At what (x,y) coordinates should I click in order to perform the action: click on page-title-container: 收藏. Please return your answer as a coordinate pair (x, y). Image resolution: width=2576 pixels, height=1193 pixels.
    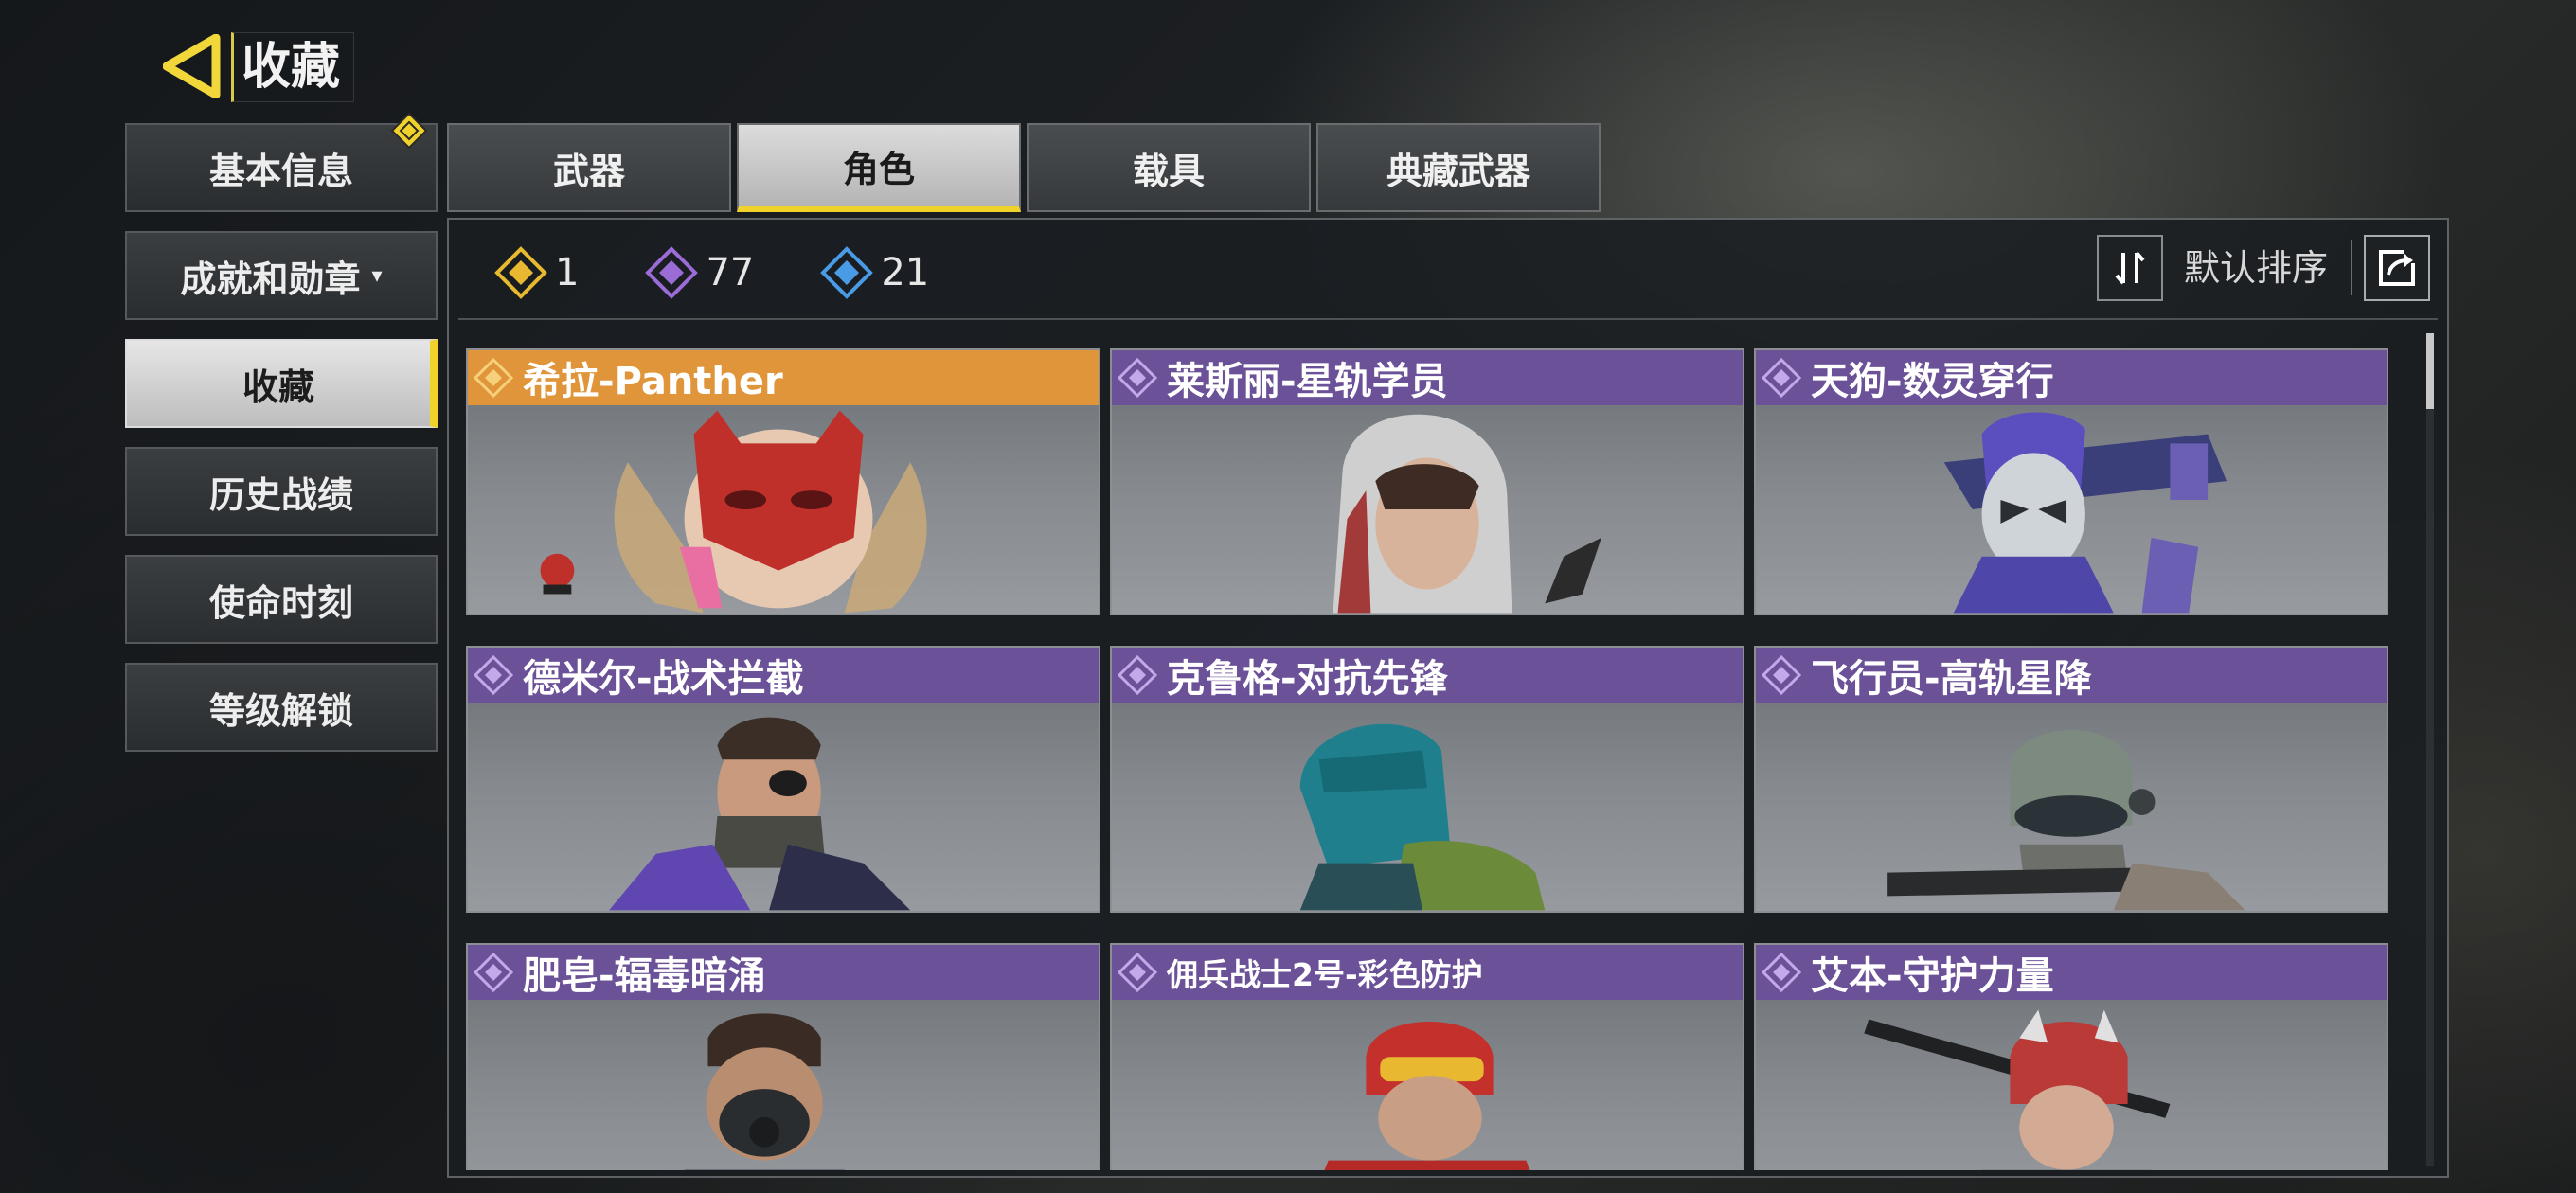
    Looking at the image, I should click on (293, 67).